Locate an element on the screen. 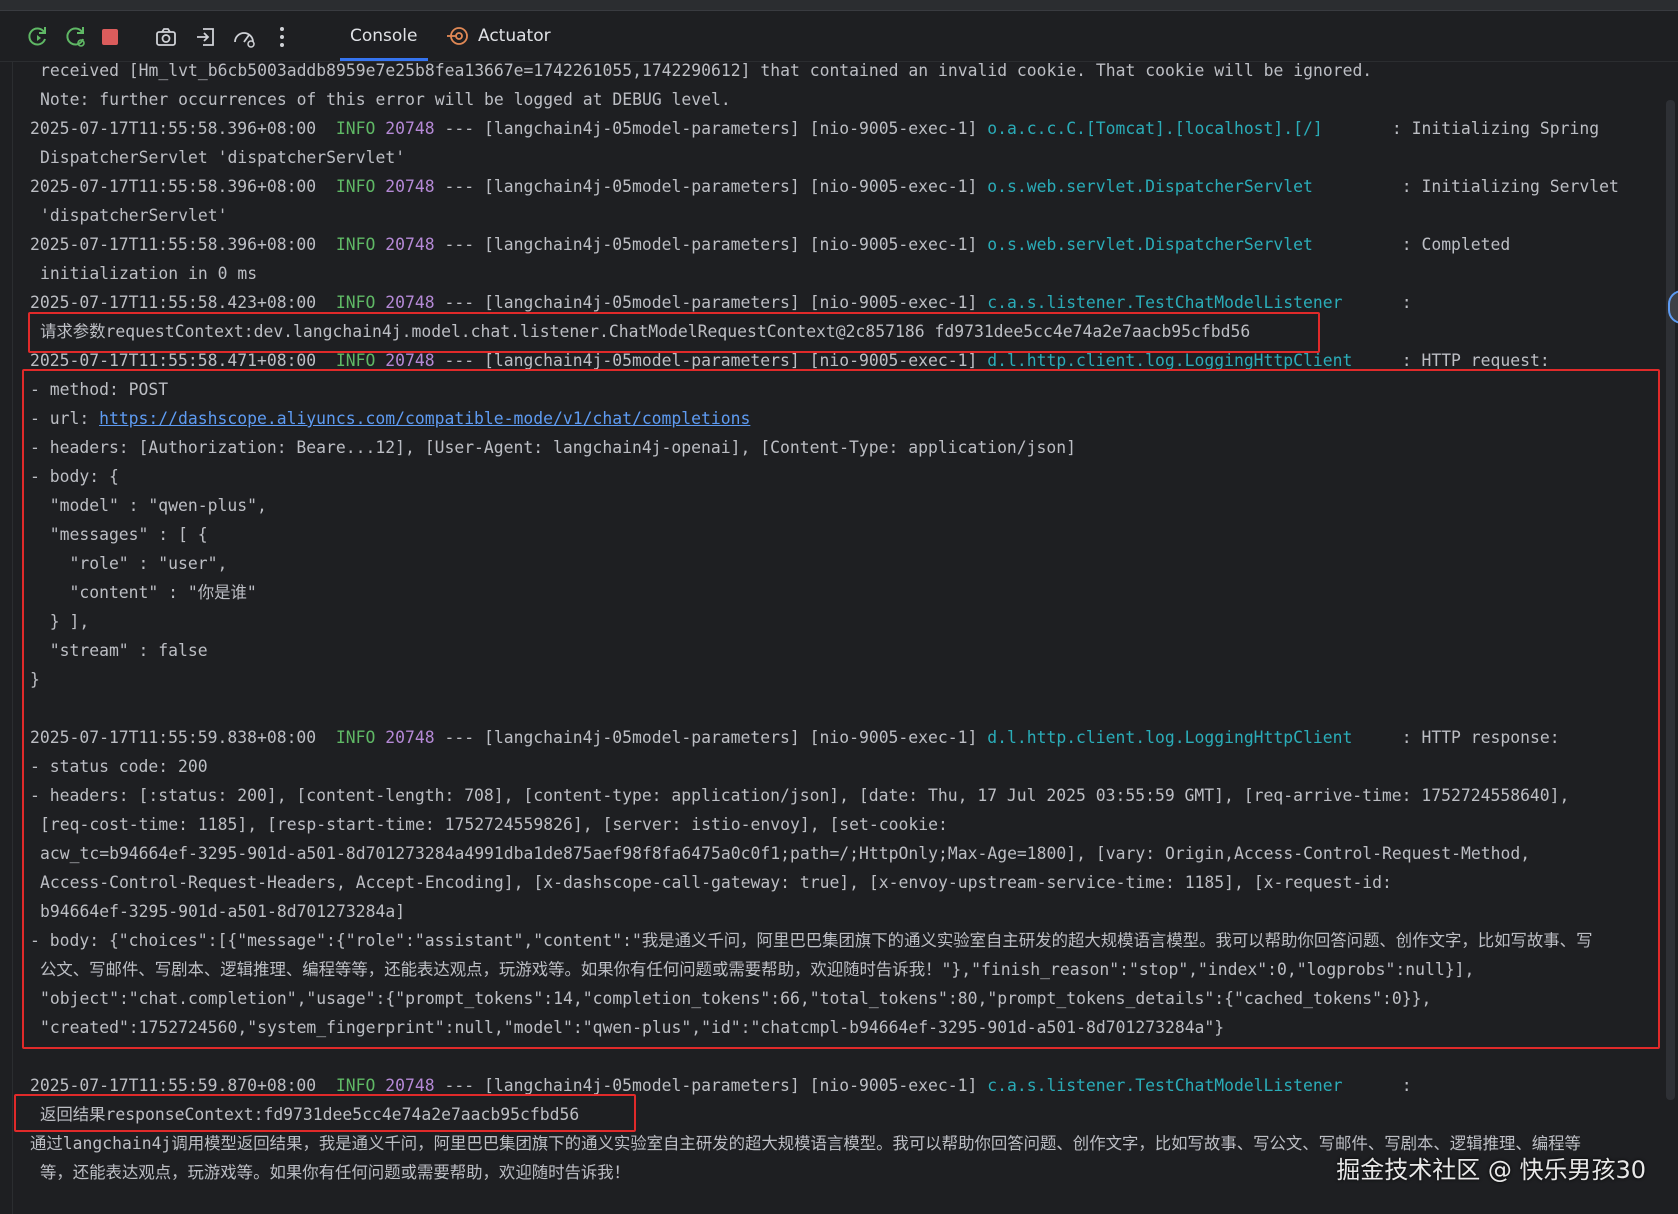 Image resolution: width=1678 pixels, height=1214 pixels. log-line: 'dispatcherServlet' is located at coordinates (134, 215).